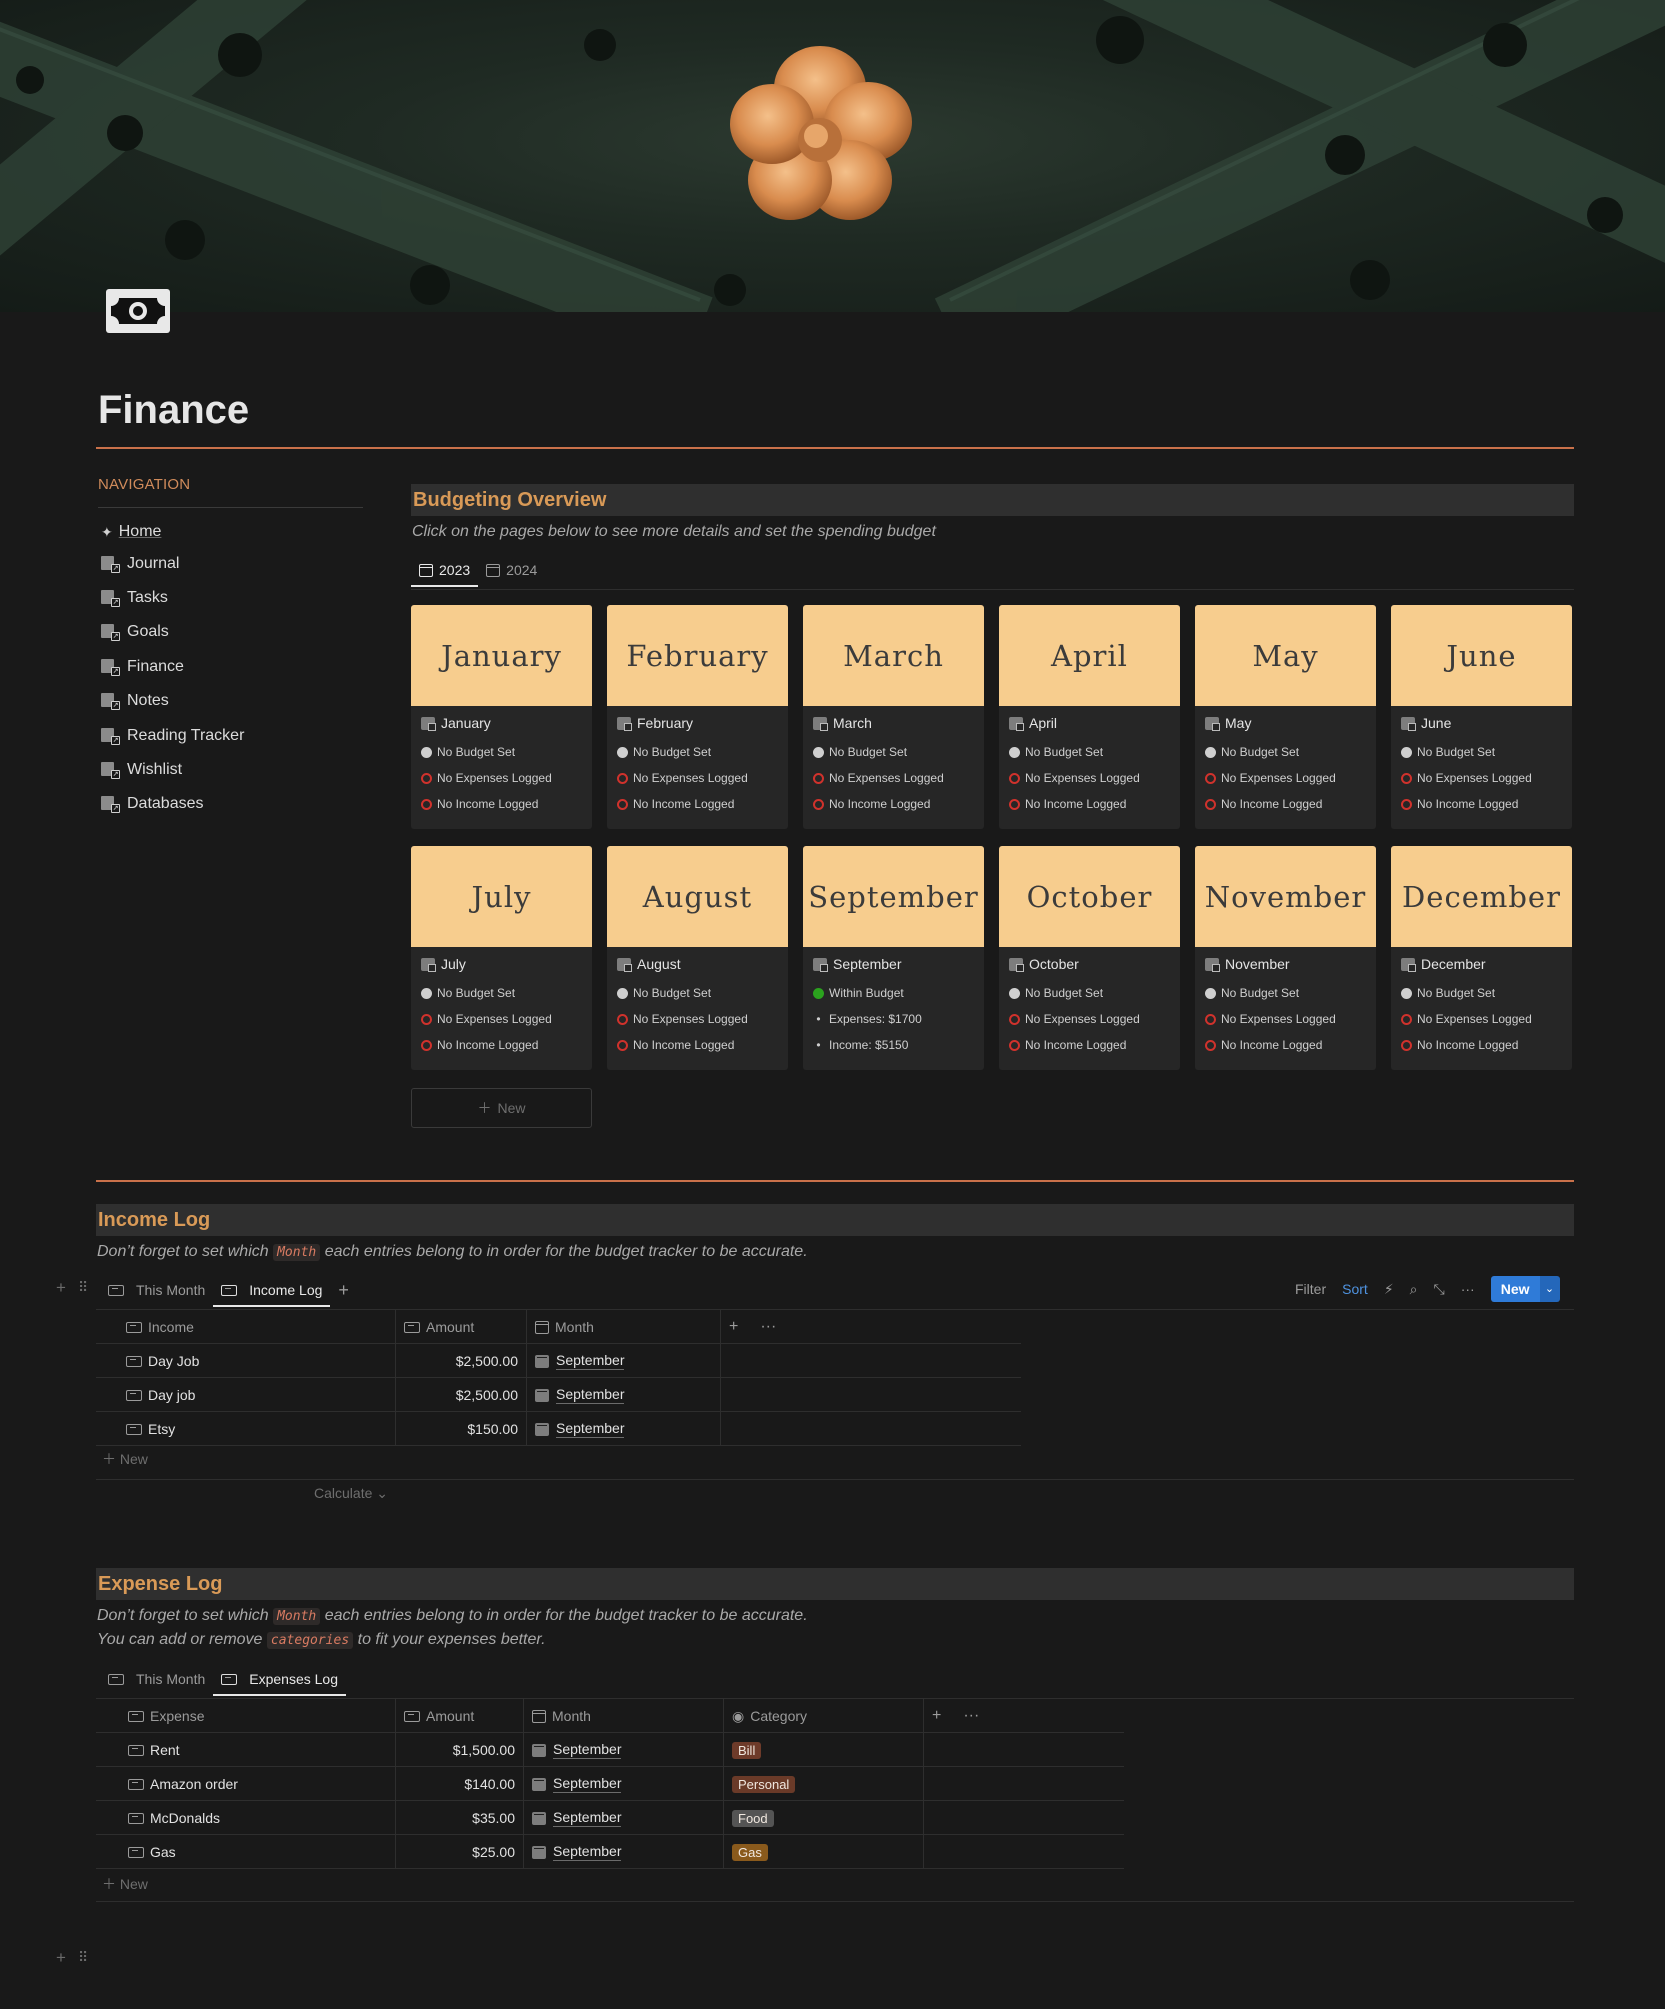  I want to click on table-row: Gas $25.00 September Gas, so click(610, 1852).